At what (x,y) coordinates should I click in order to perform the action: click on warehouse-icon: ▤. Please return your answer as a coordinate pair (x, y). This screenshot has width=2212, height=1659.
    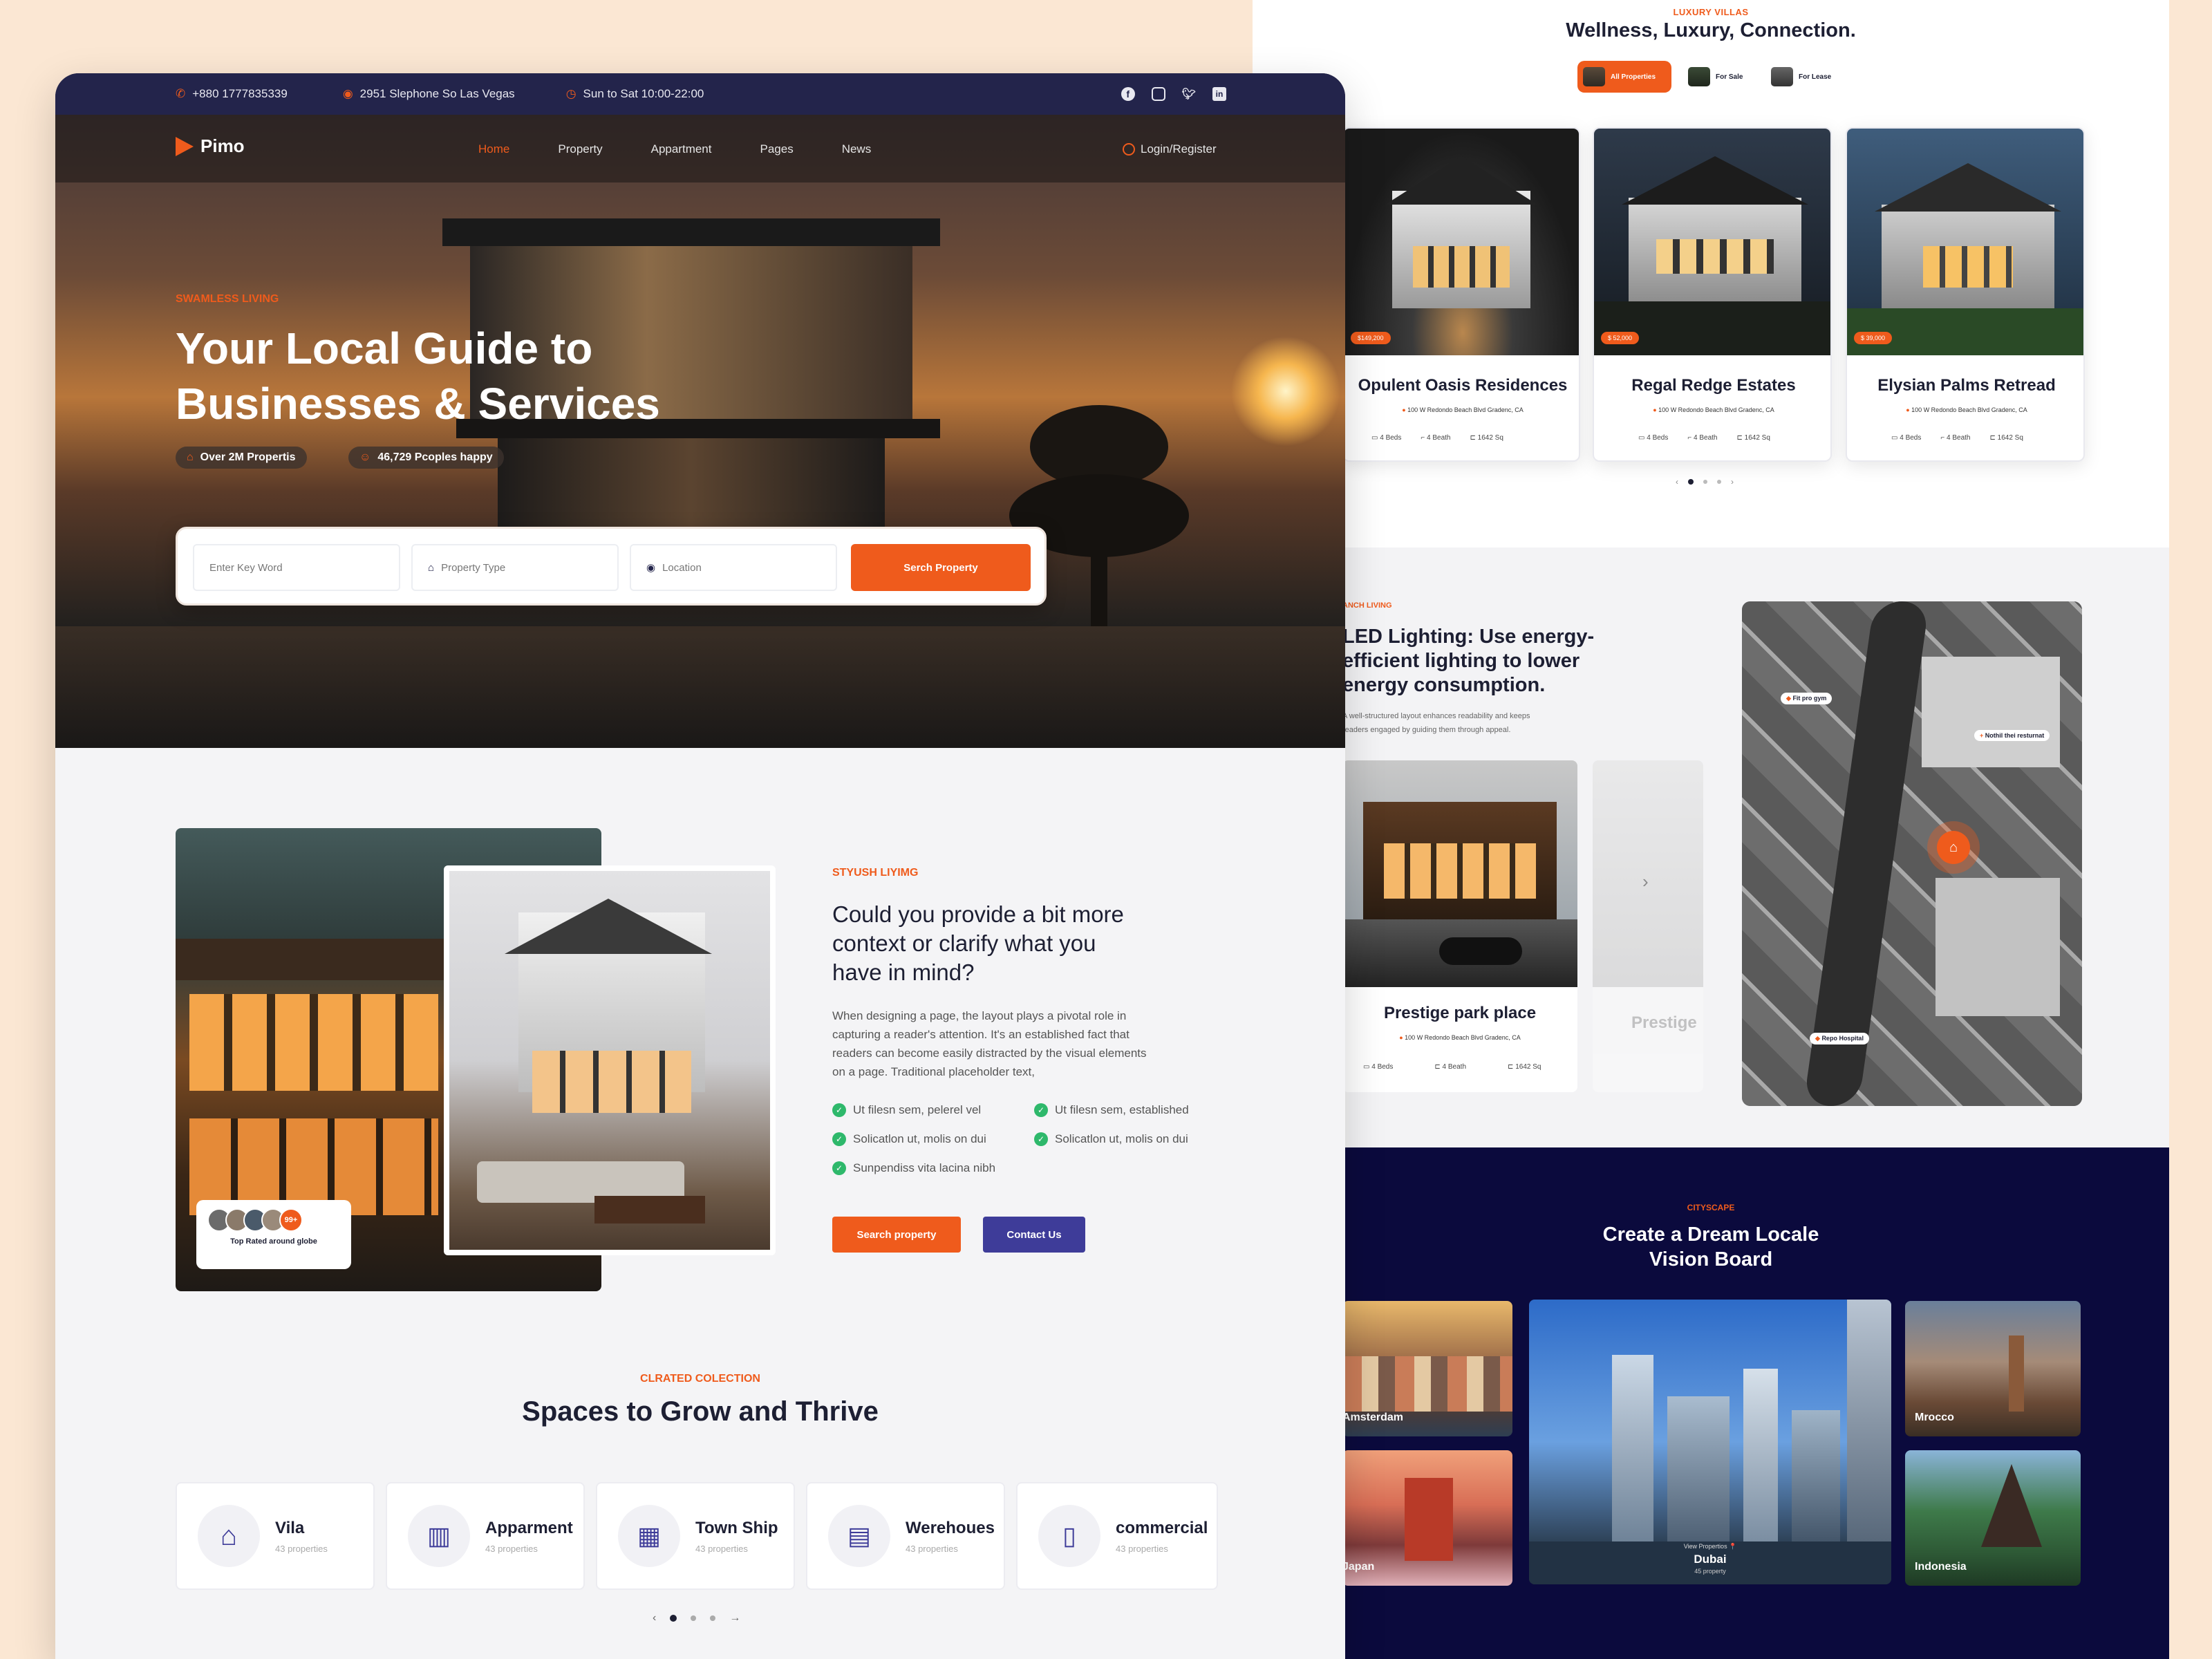
    Looking at the image, I should click on (859, 1536).